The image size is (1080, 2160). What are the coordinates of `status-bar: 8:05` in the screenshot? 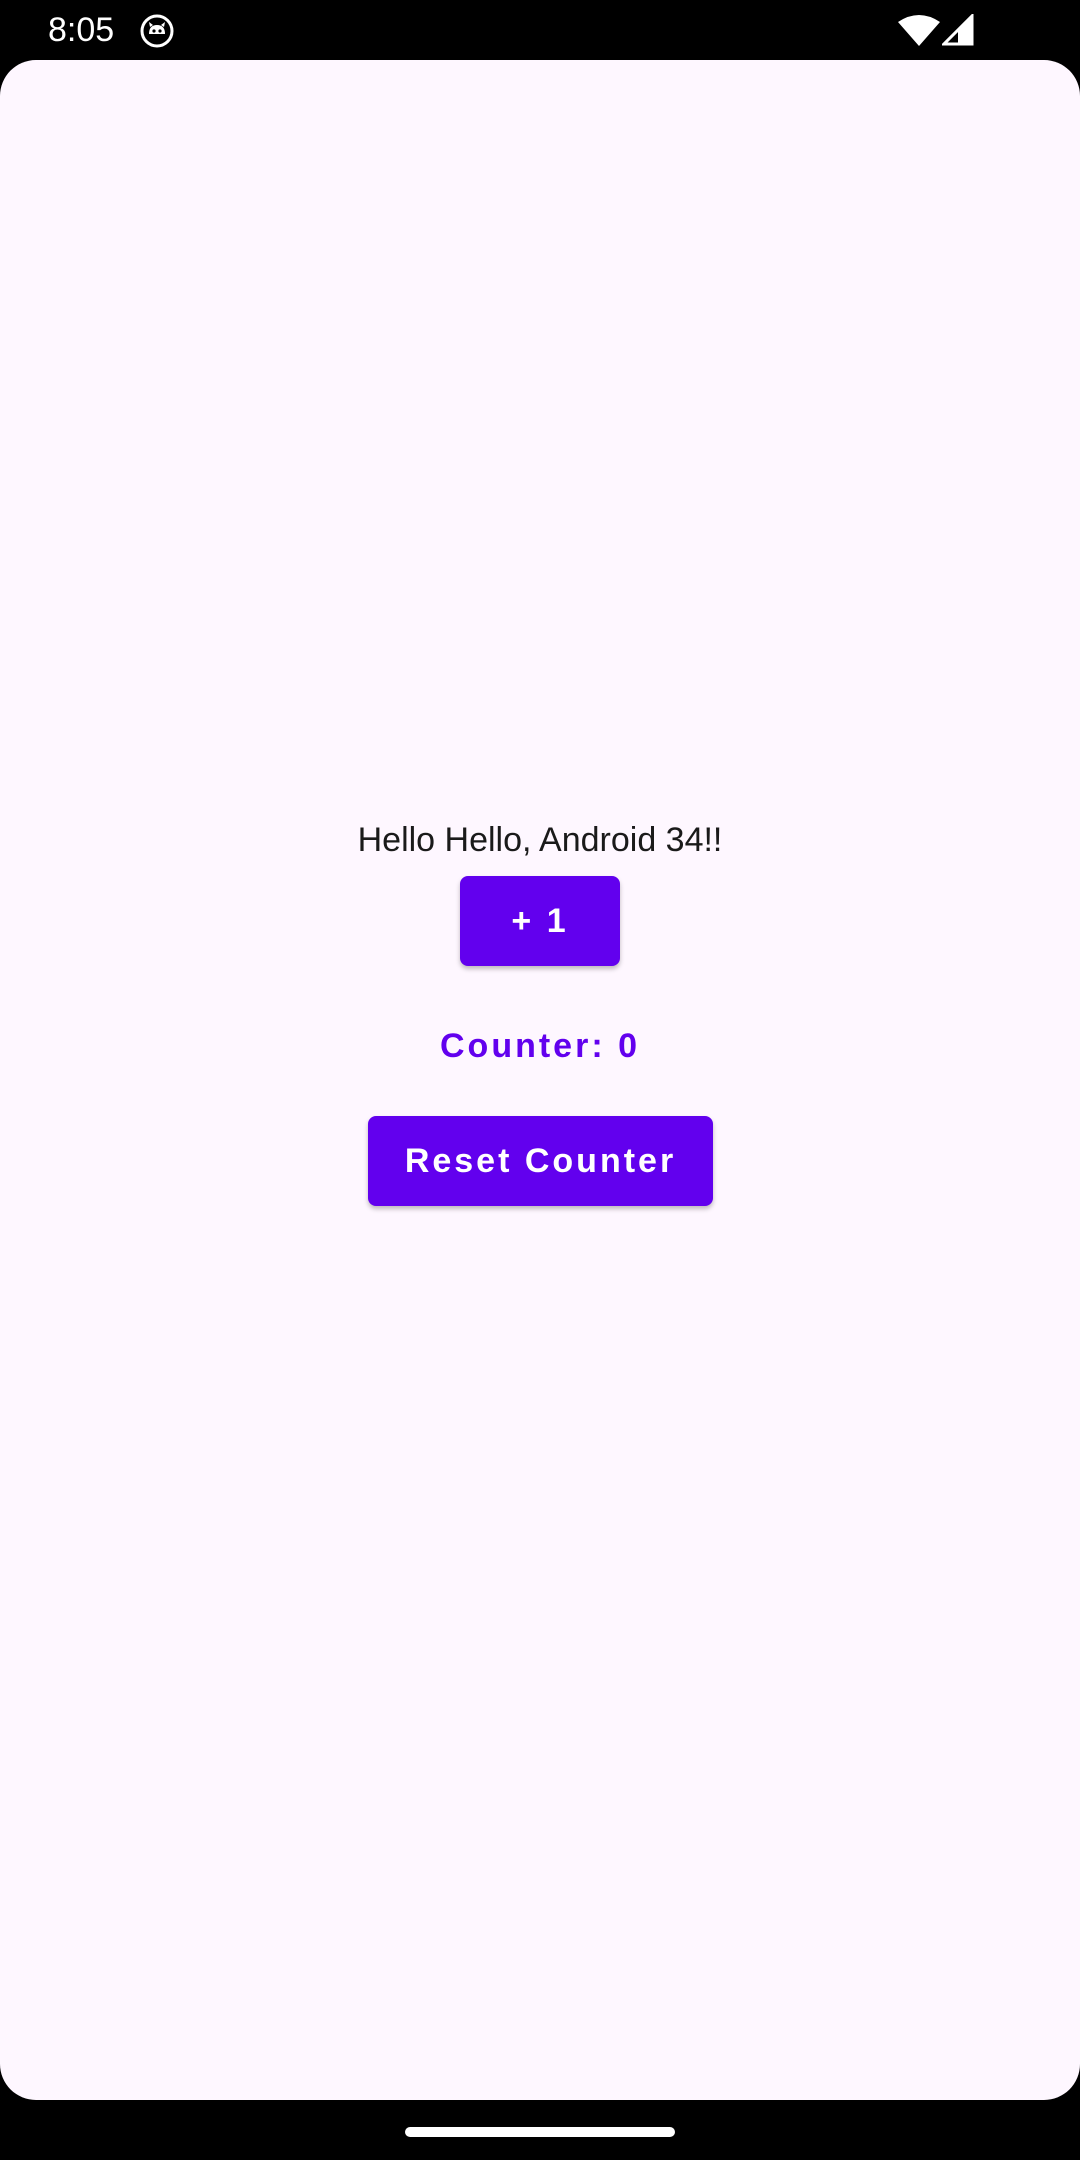 It's located at (540, 30).